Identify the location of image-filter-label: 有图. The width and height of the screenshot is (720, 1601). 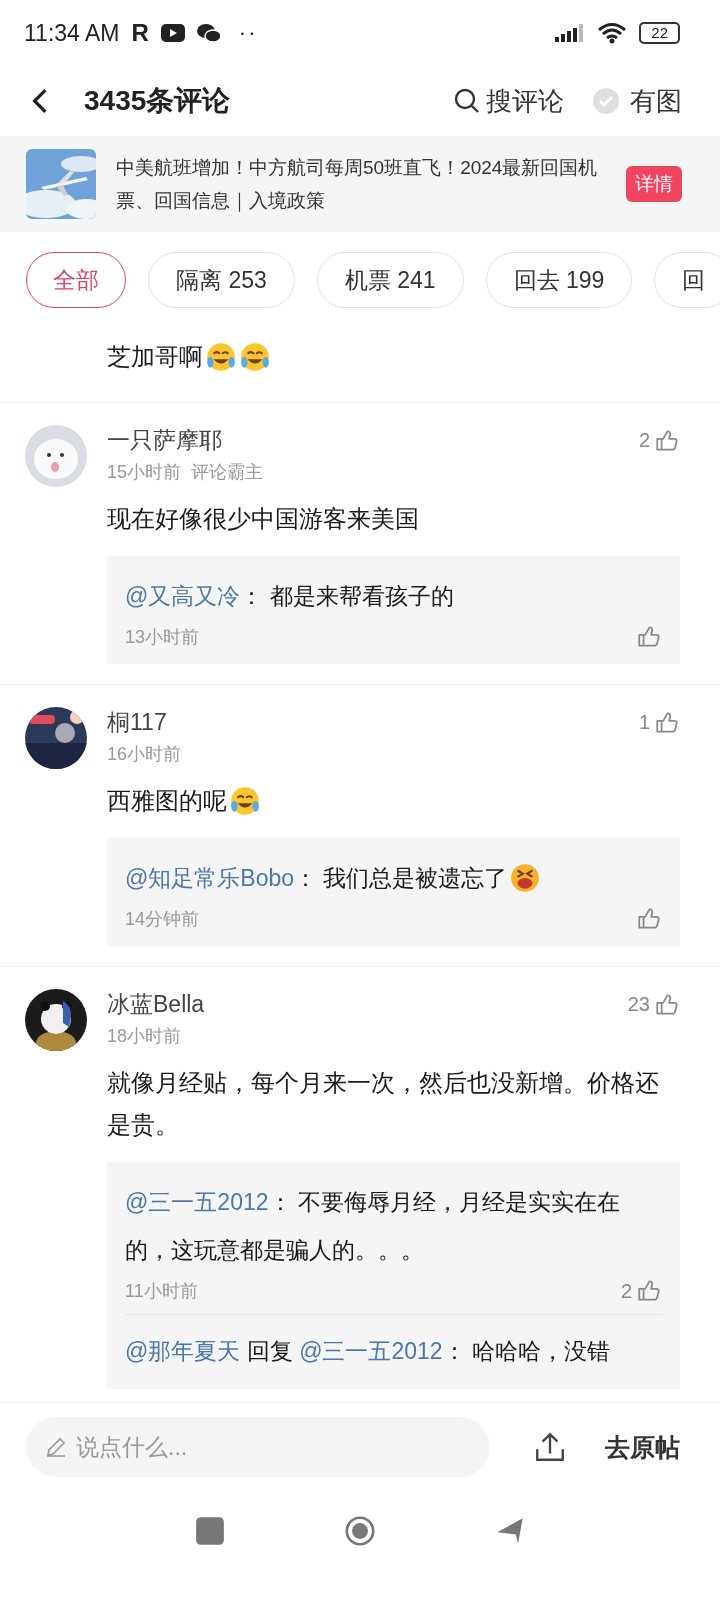
(656, 101).